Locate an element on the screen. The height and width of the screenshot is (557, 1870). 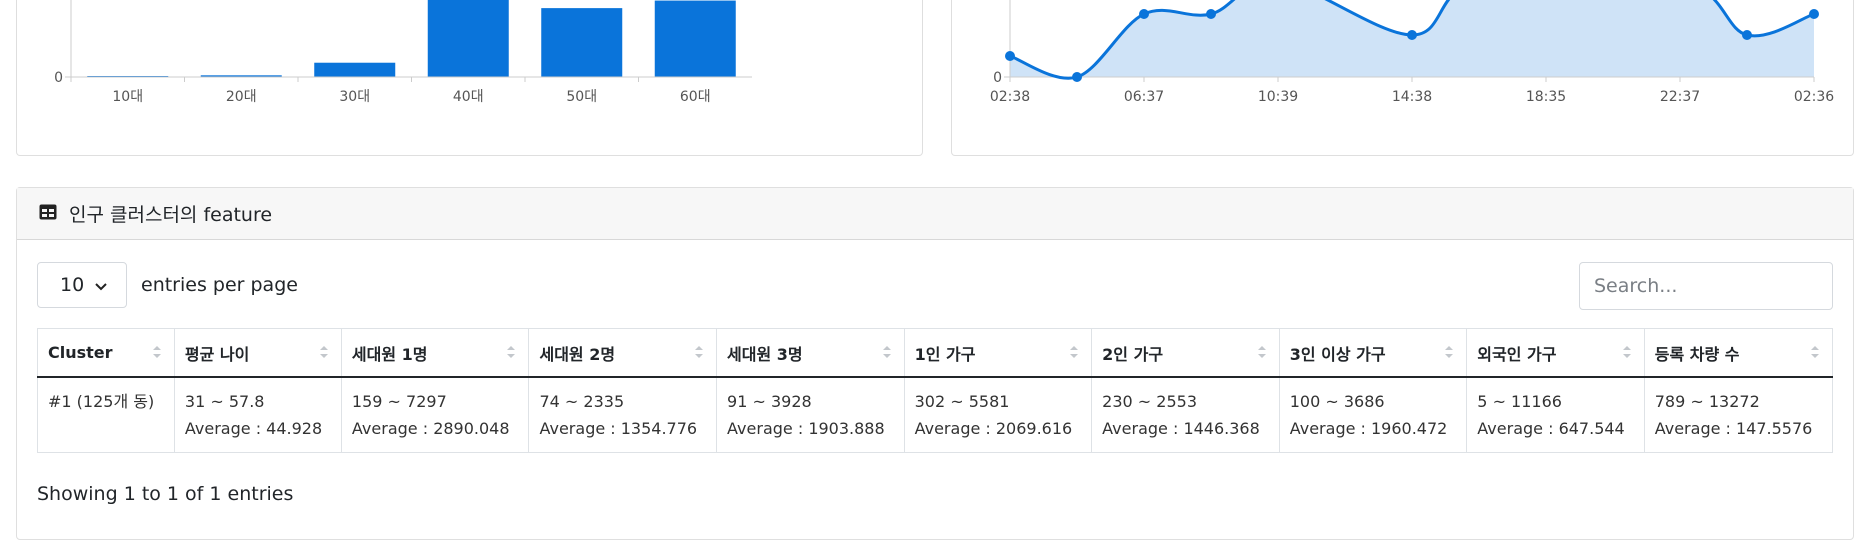
column-header: 세대원 1명 is located at coordinates (435, 353).